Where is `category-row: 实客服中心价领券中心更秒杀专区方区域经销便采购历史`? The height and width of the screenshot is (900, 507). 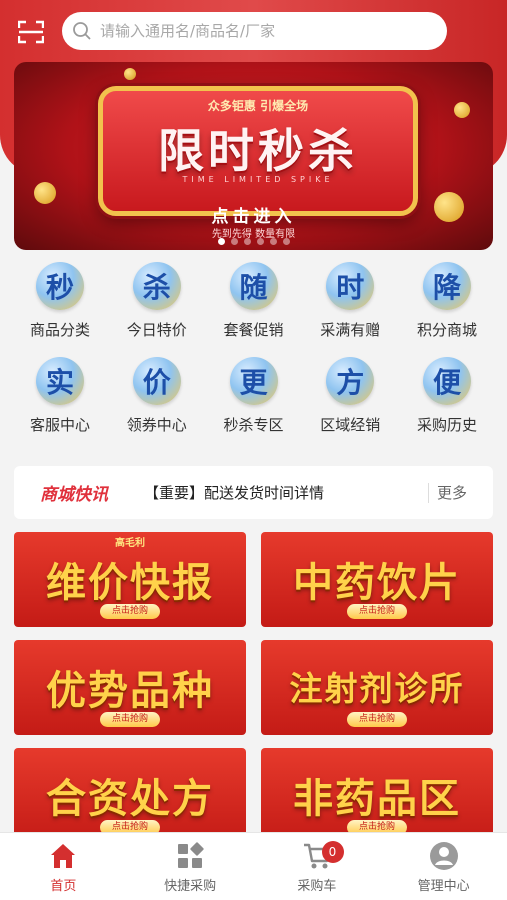 category-row: 实客服中心价领券中心更秒杀专区方区域经销便采购历史 is located at coordinates (253, 404).